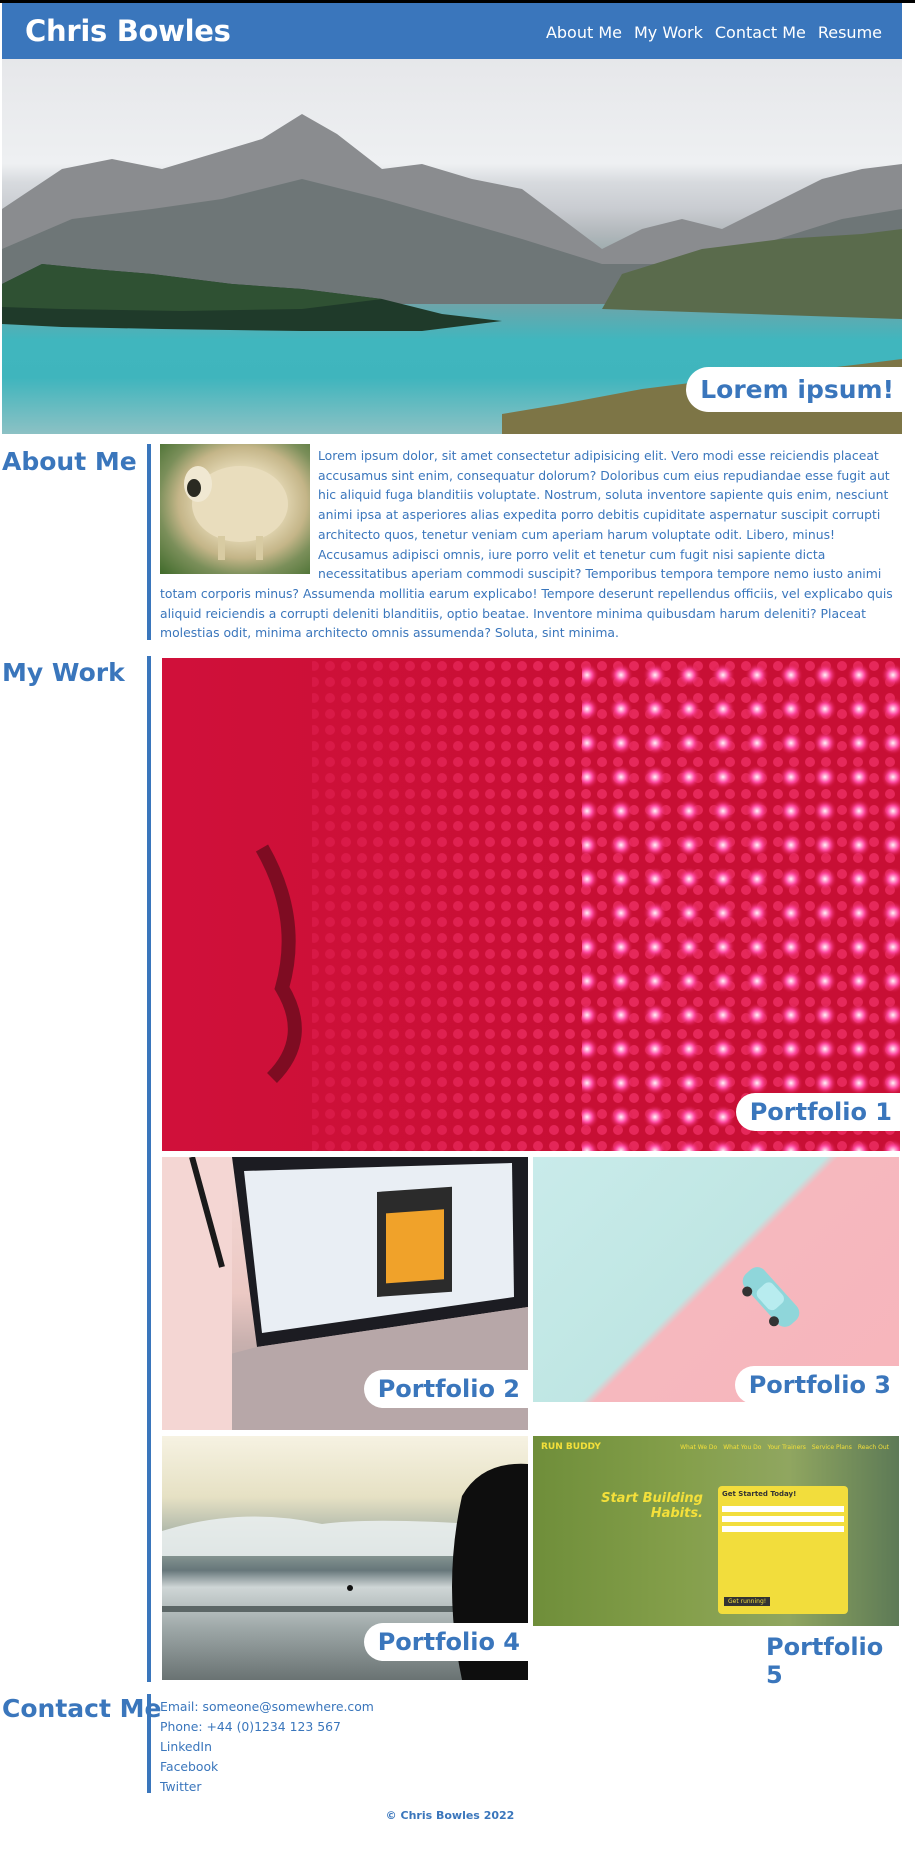 This screenshot has width=915, height=1852. I want to click on nav-contact-me: Contact Me, so click(760, 32).